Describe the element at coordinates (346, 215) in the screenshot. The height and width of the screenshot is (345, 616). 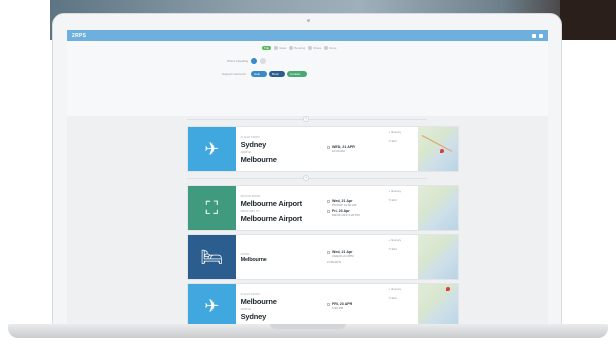
I see `time: DROP-OFF 2:20 PM` at that location.